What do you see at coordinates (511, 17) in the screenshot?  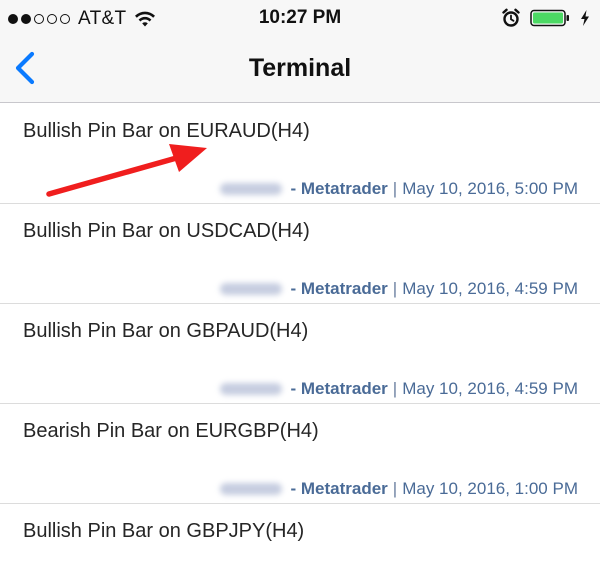 I see `alarm-clock-icon` at bounding box center [511, 17].